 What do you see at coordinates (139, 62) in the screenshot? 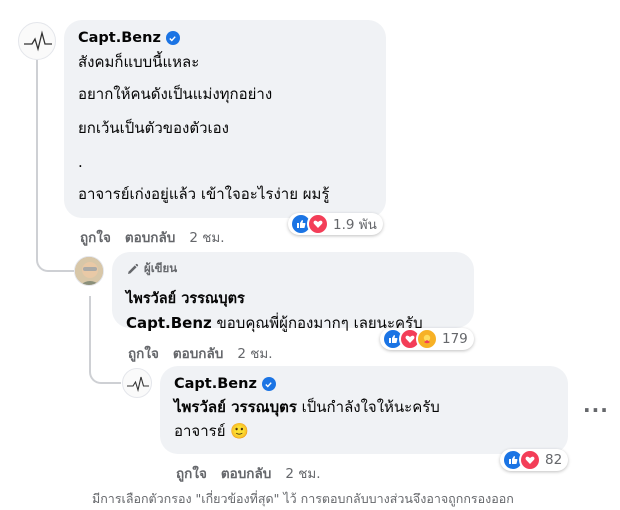
I see `comment-line: สังคมก็แบบนี้แหละ` at bounding box center [139, 62].